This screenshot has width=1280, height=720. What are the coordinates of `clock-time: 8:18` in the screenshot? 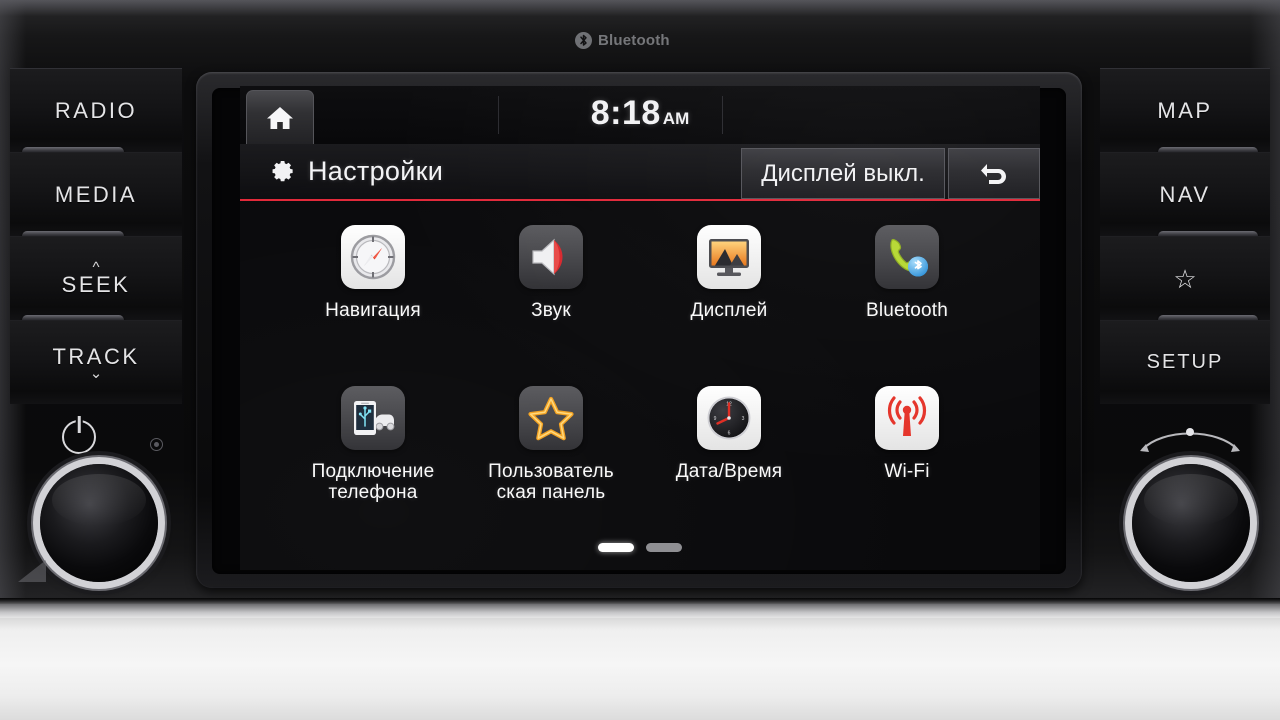 It's located at (625, 113).